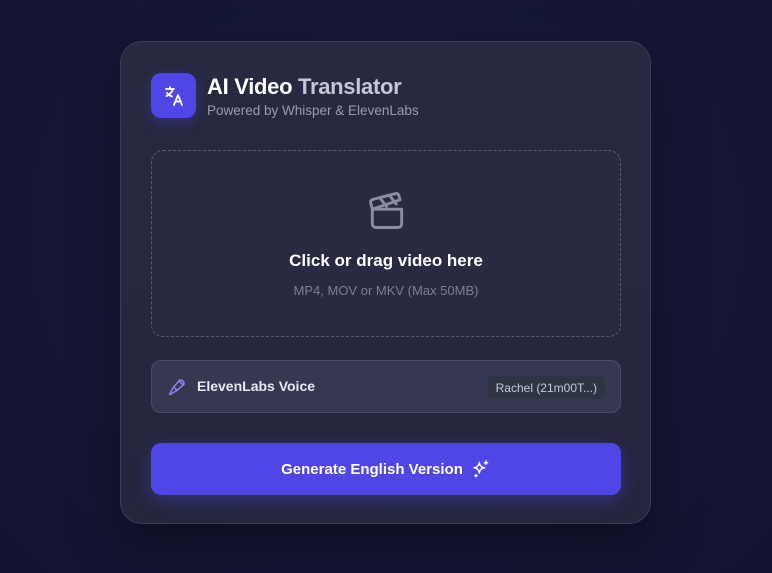  I want to click on voice-label: ElevenLabs Voice, so click(256, 386).